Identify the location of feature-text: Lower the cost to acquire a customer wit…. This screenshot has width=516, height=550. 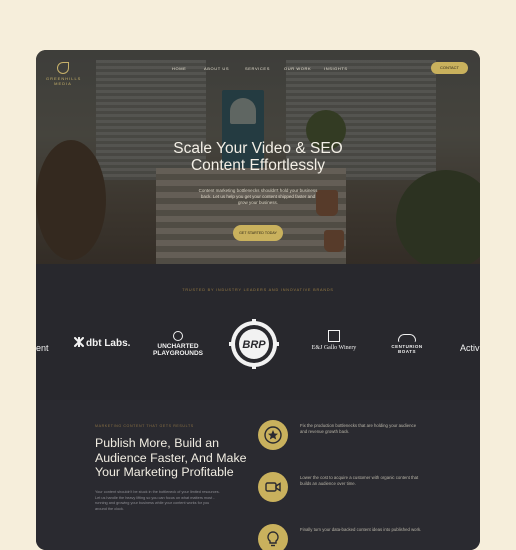
(359, 480).